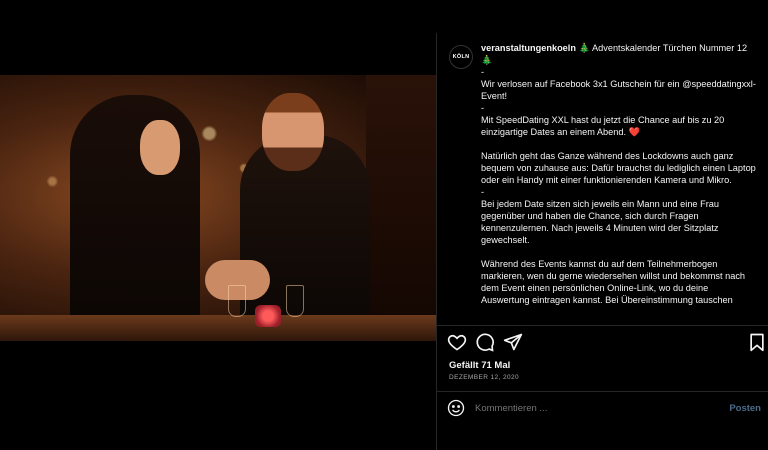 The width and height of the screenshot is (768, 450). I want to click on woman-face, so click(160, 147).